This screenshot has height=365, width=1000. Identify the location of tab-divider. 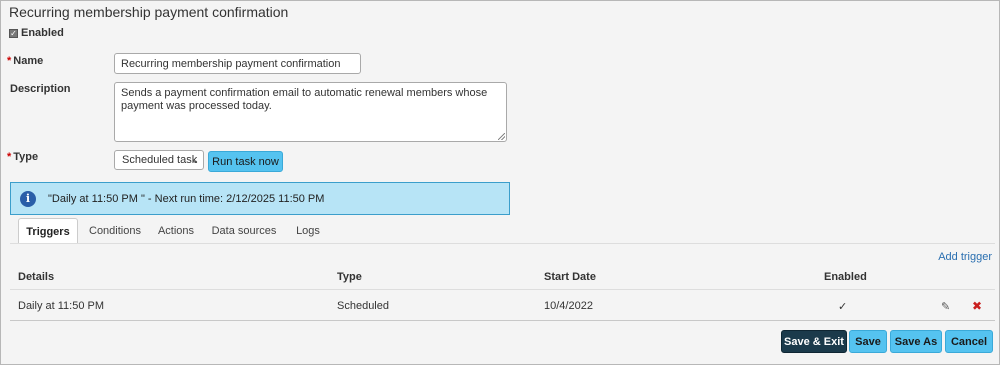
(502, 243).